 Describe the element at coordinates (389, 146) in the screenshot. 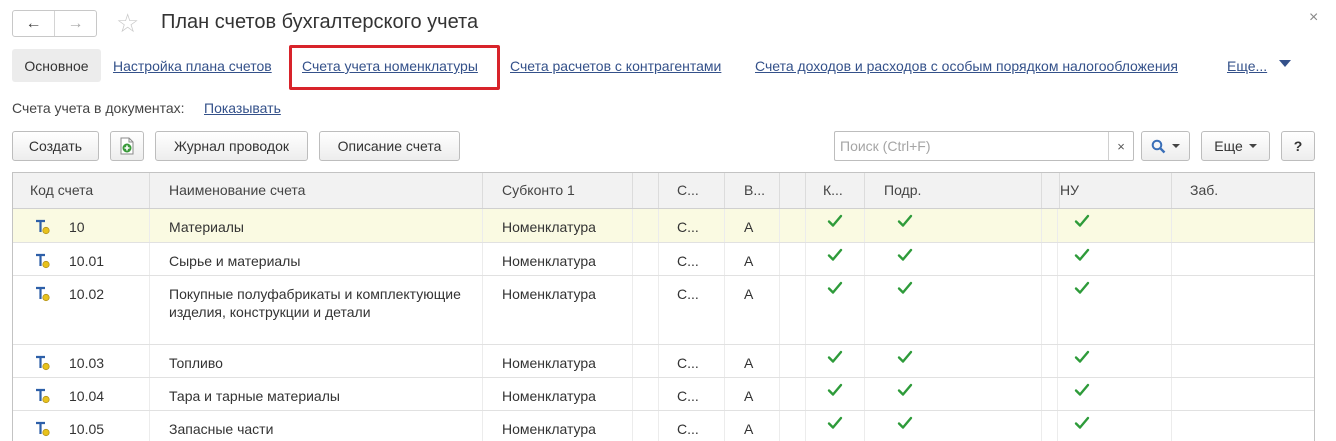

I see `account-description-button: Описание счета` at that location.